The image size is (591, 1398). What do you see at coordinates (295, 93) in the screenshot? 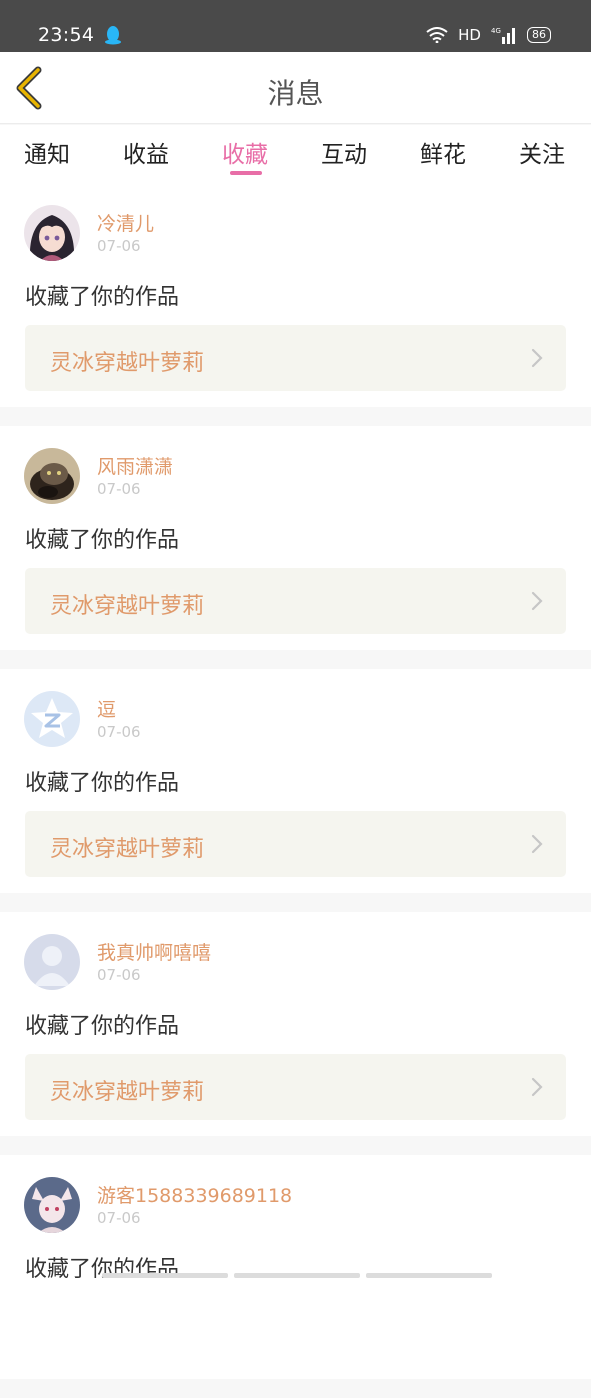
I see `page-title: 消息` at bounding box center [295, 93].